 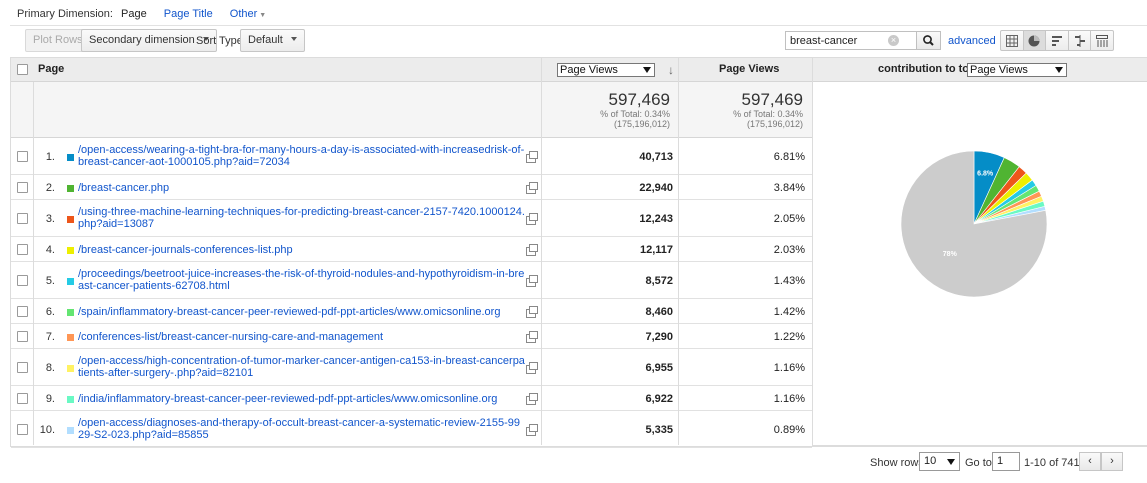 What do you see at coordinates (50, 337) in the screenshot?
I see `row-number: 7.` at bounding box center [50, 337].